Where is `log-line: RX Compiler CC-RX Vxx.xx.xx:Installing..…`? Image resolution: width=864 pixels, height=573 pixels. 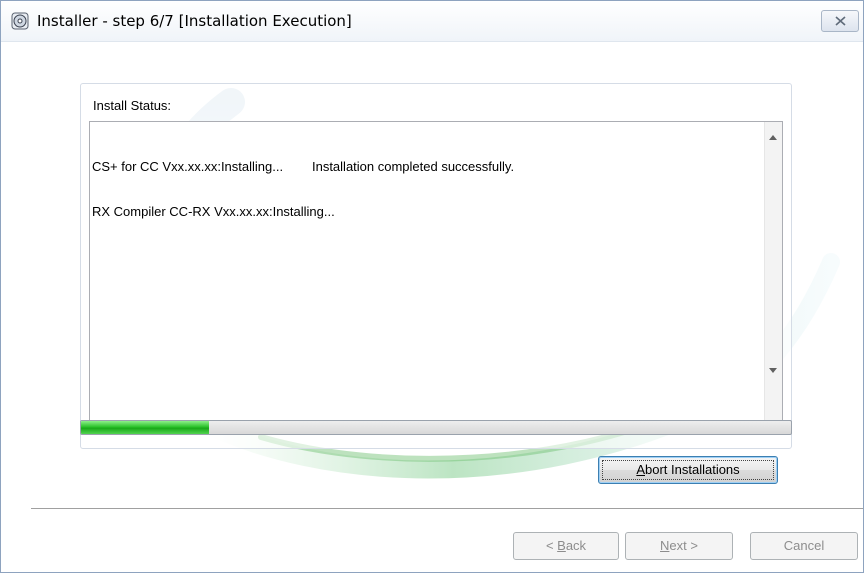 log-line: RX Compiler CC-RX Vxx.xx.xx:Installing..… is located at coordinates (213, 211).